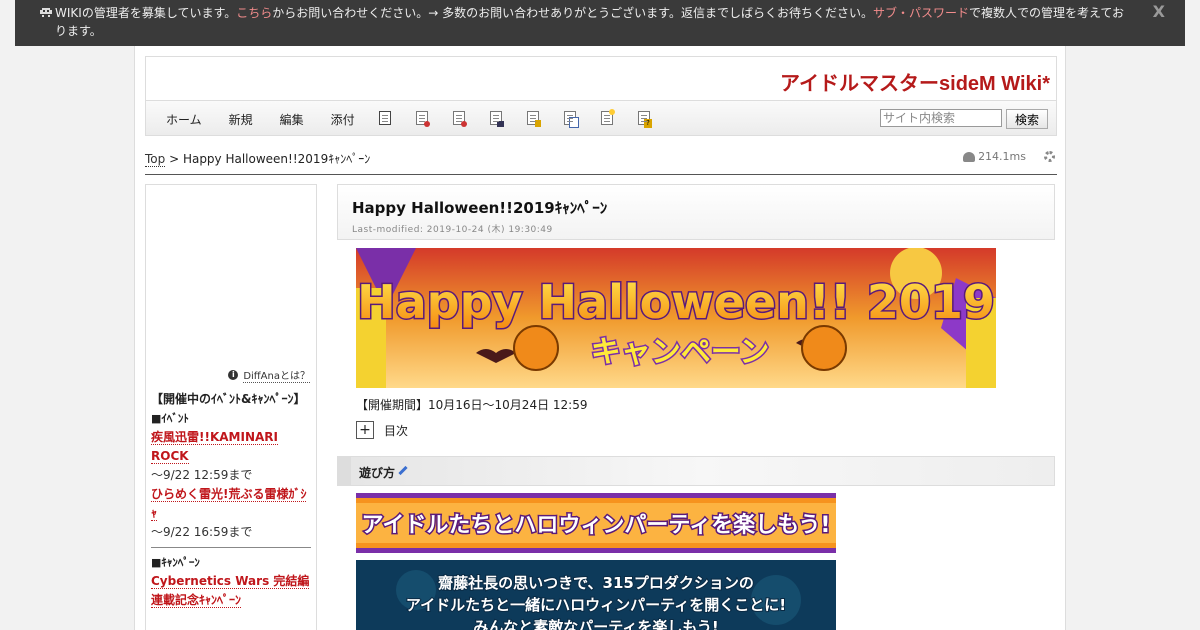 This screenshot has width=1200, height=630. What do you see at coordinates (214, 447) in the screenshot?
I see `event-link-kaminari-rock: 疾風迅雷!!KAMINARI ROCK` at bounding box center [214, 447].